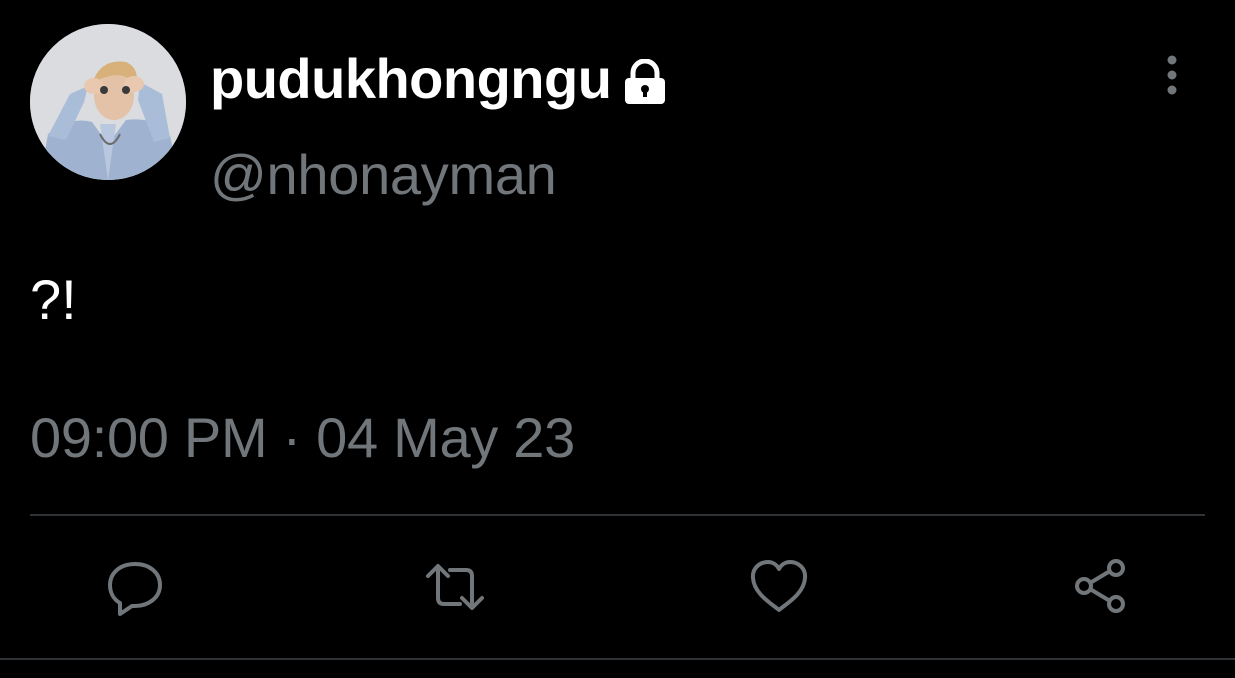 The image size is (1235, 678). I want to click on display-name: pudukhongngu, so click(411, 79).